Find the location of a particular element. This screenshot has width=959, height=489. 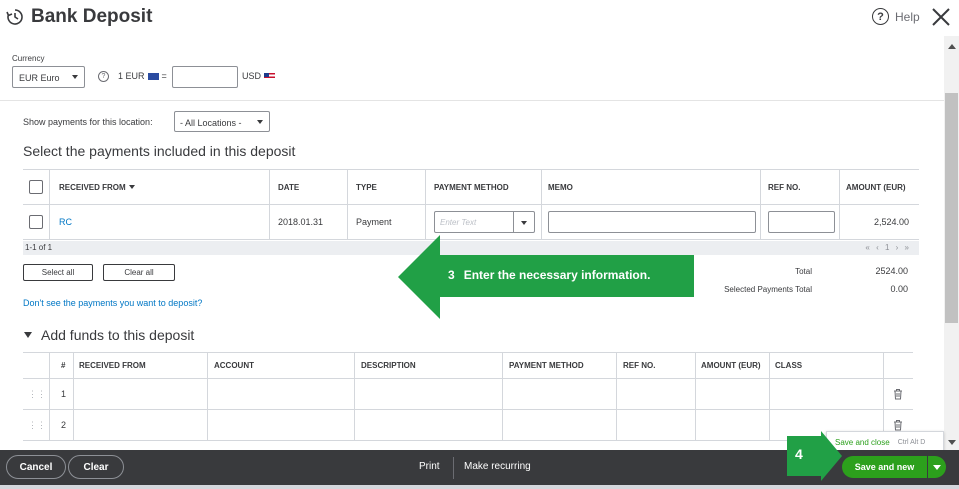

row-number: 1 is located at coordinates (64, 394).